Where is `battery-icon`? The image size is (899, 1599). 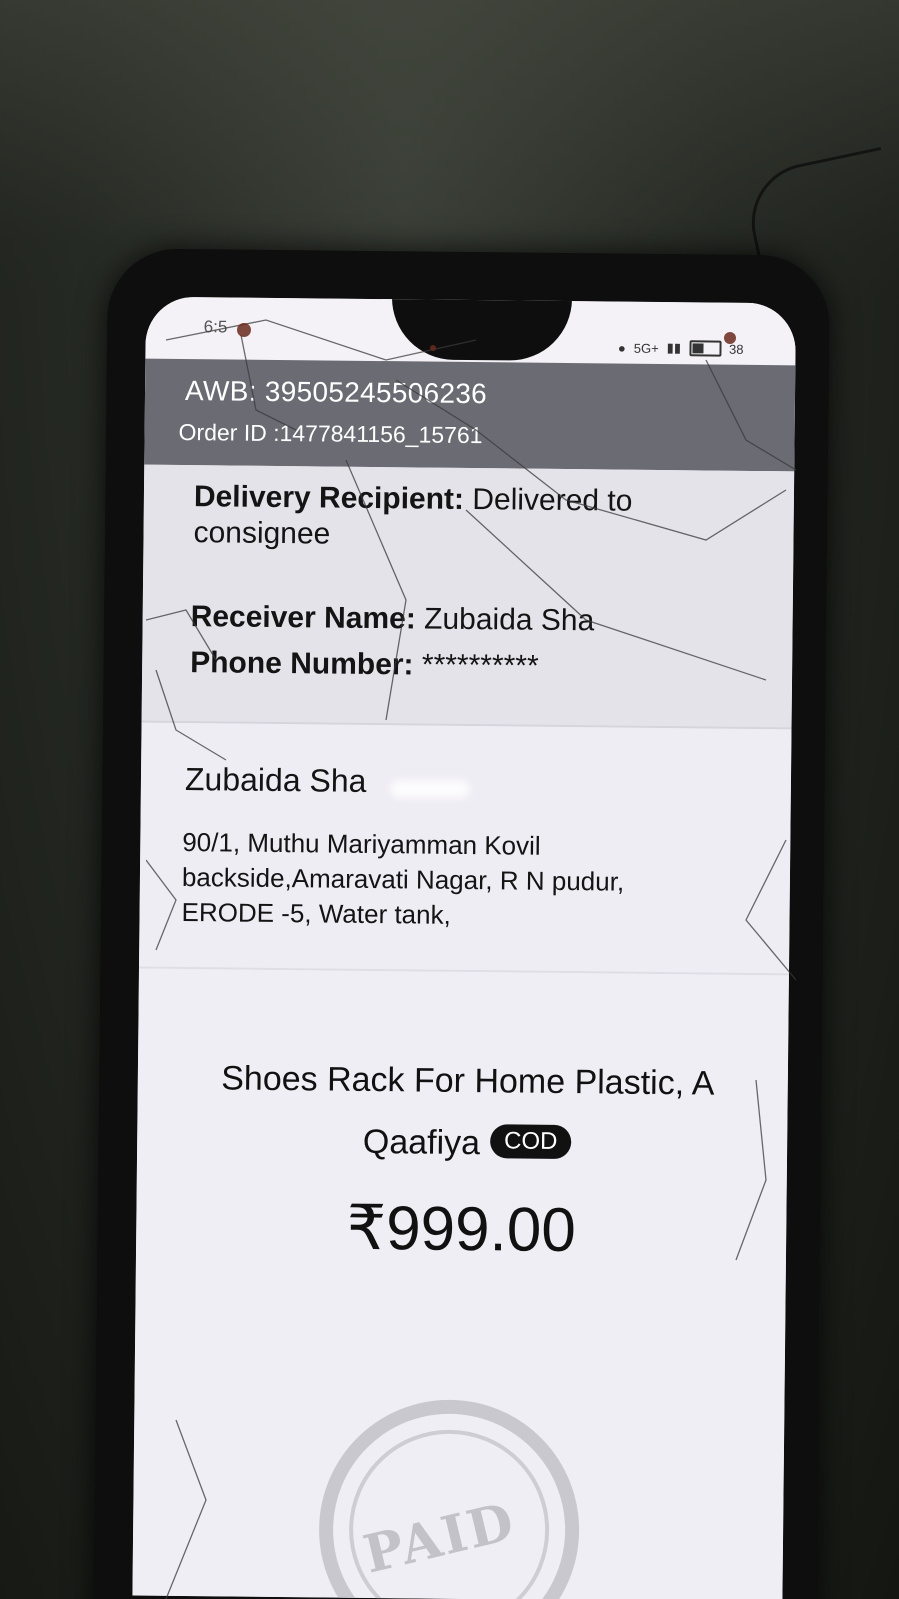 battery-icon is located at coordinates (705, 348).